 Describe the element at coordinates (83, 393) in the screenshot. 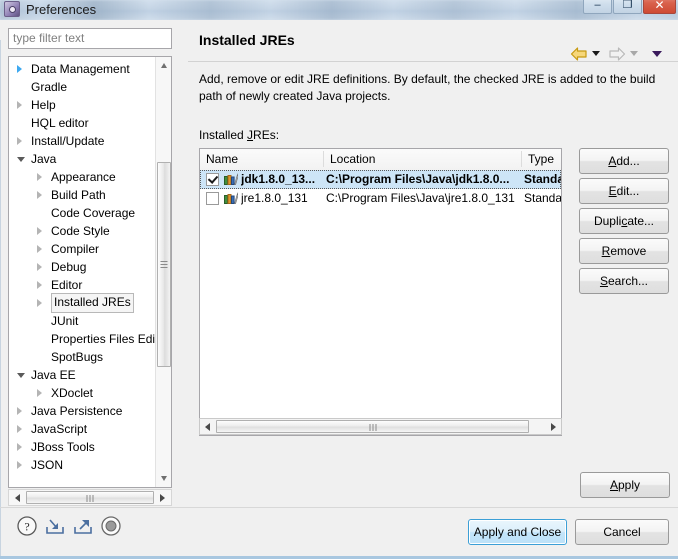

I see `tree-item-xdoclet: XDoclet` at that location.